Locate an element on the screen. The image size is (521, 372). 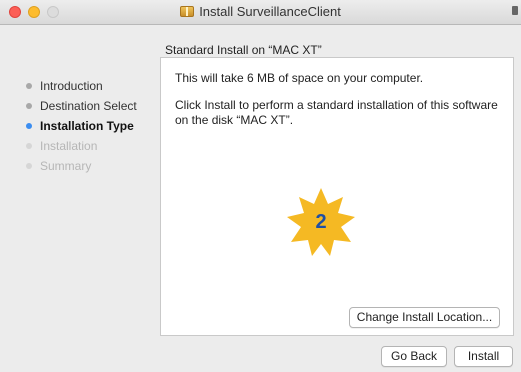
step-installation-type: Installation Type is located at coordinates (81, 127).